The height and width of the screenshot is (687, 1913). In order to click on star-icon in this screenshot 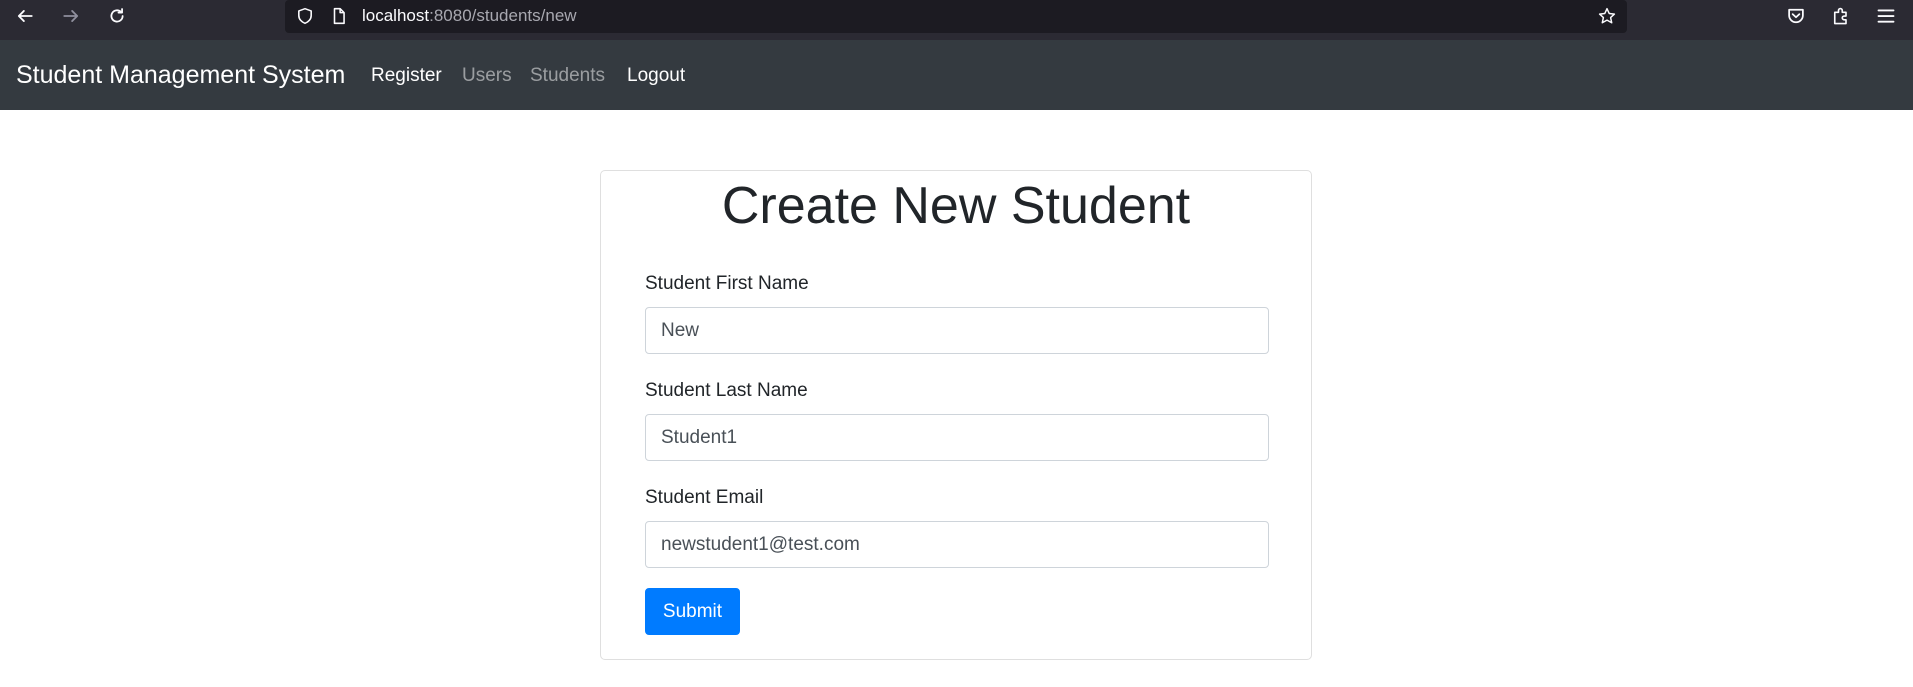, I will do `click(1607, 16)`.